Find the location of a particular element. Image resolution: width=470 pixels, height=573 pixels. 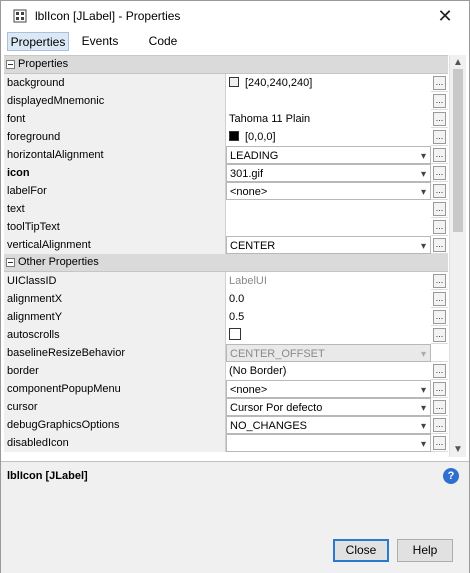

property-name: alignmentX is located at coordinates (115, 299).